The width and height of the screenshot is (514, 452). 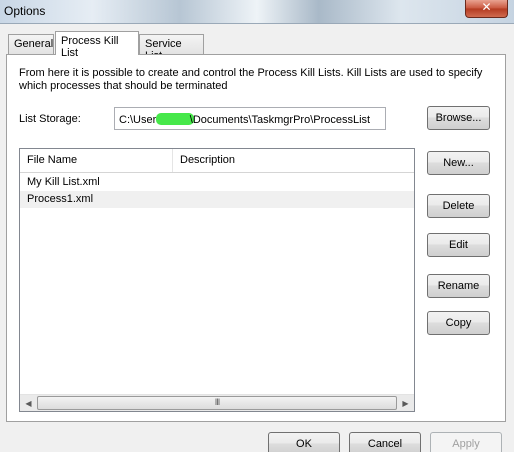 What do you see at coordinates (458, 206) in the screenshot?
I see `delete-button: Delete` at bounding box center [458, 206].